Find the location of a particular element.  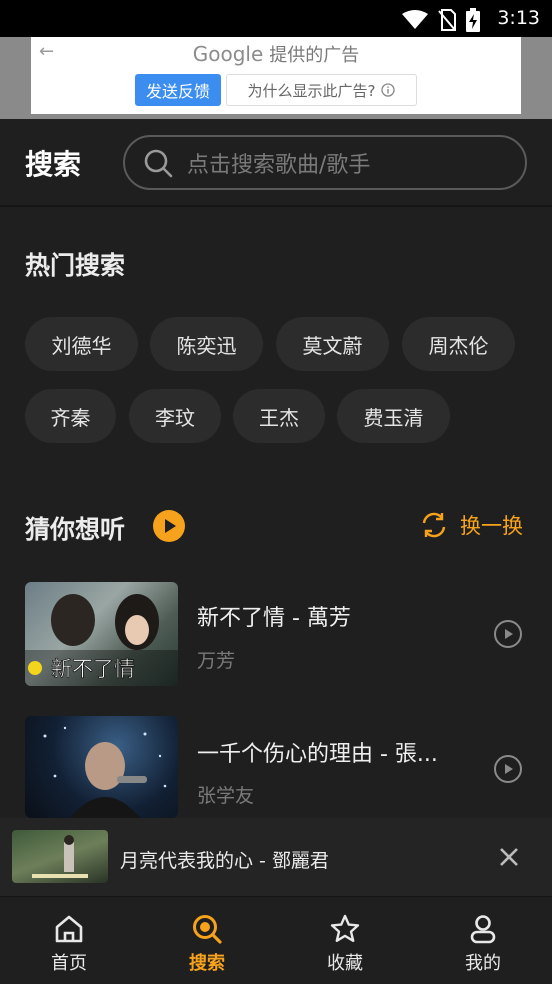

home-icon is located at coordinates (69, 929).